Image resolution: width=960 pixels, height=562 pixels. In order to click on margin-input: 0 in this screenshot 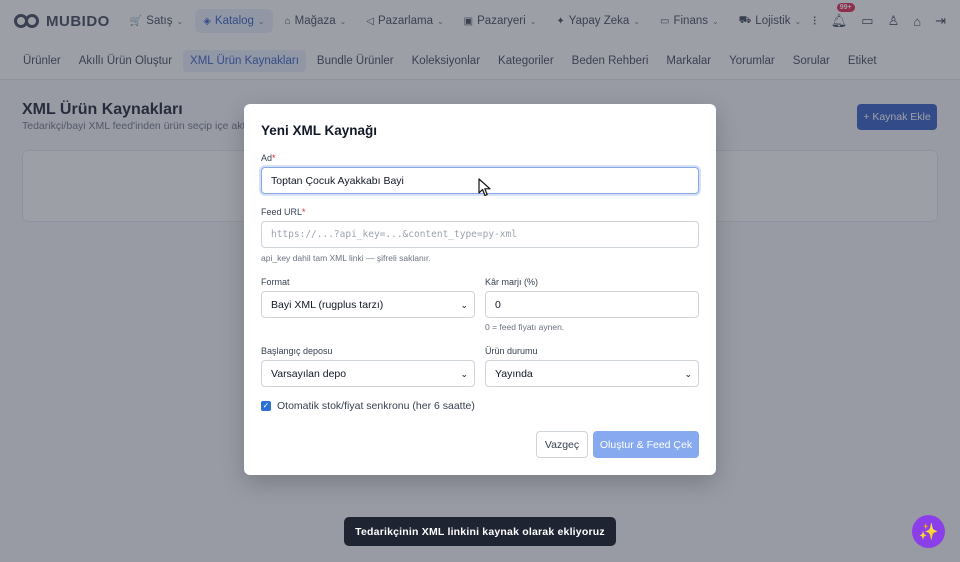, I will do `click(592, 304)`.